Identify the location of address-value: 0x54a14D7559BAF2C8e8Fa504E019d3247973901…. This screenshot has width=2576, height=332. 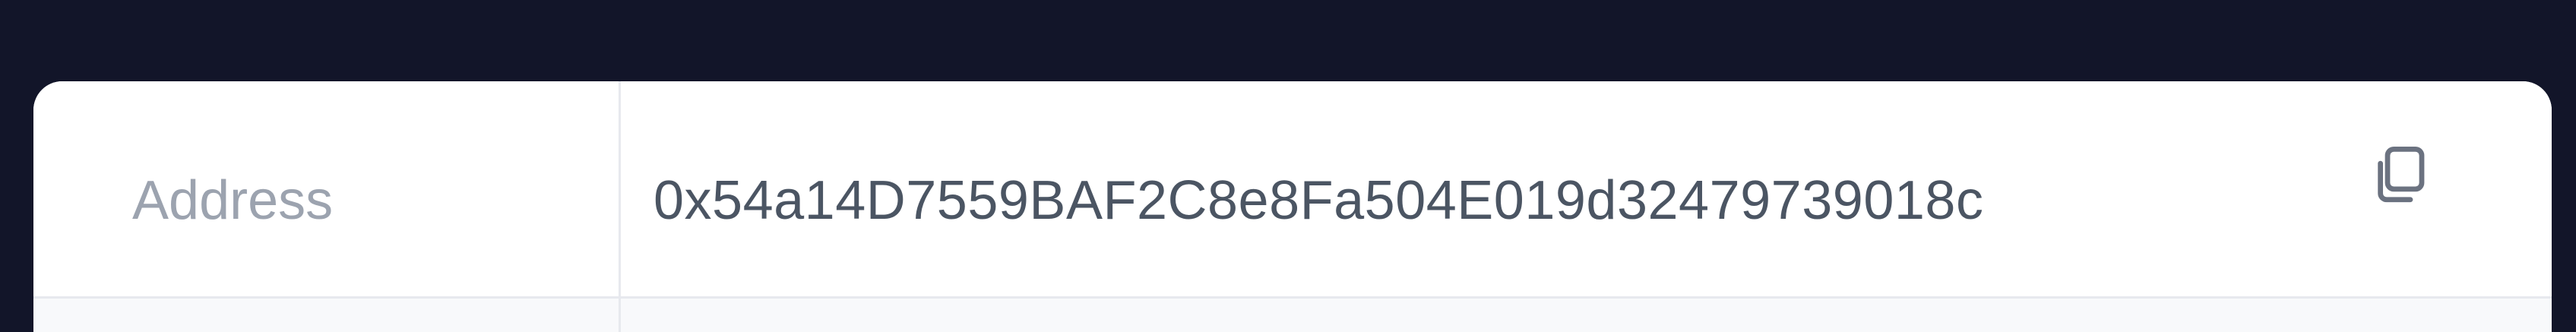
(1318, 200).